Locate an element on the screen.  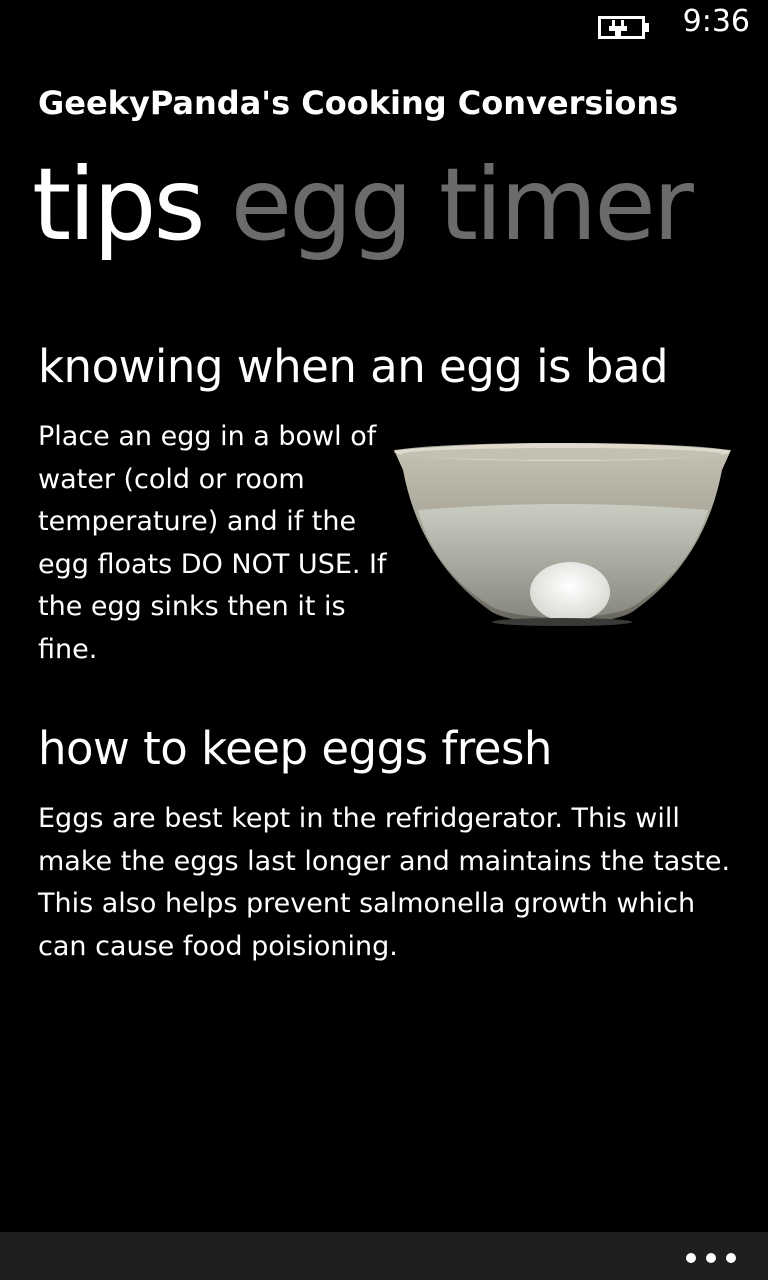
clock: 9:36 is located at coordinates (716, 21).